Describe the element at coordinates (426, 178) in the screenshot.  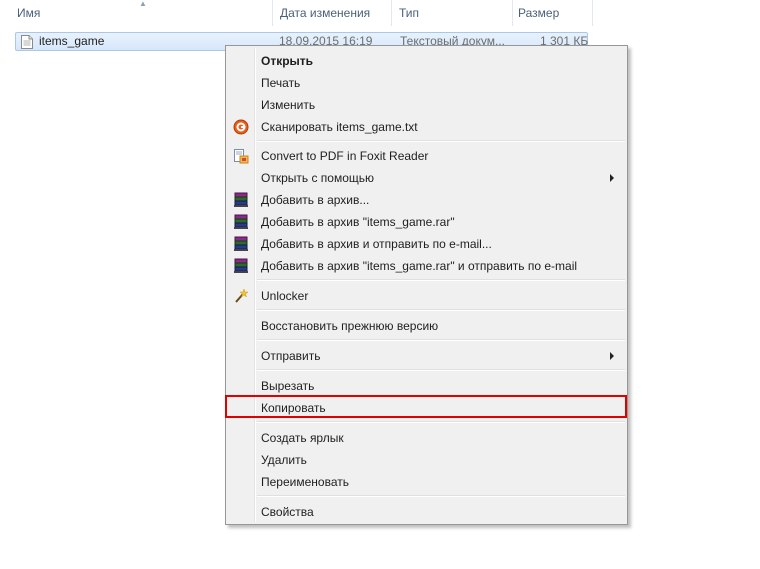
I see `menu-item-open-with: Открыть с помощью` at that location.